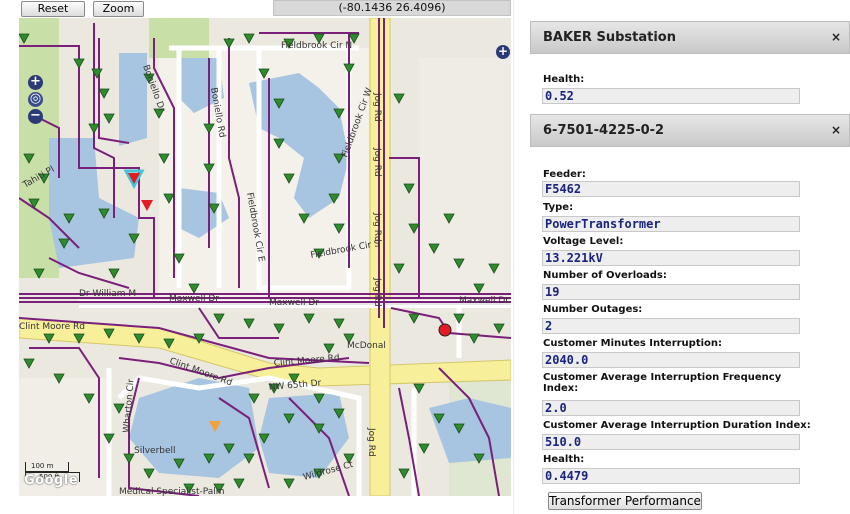  Describe the element at coordinates (593, 309) in the screenshot. I see `outages-label: Number Outages:` at that location.